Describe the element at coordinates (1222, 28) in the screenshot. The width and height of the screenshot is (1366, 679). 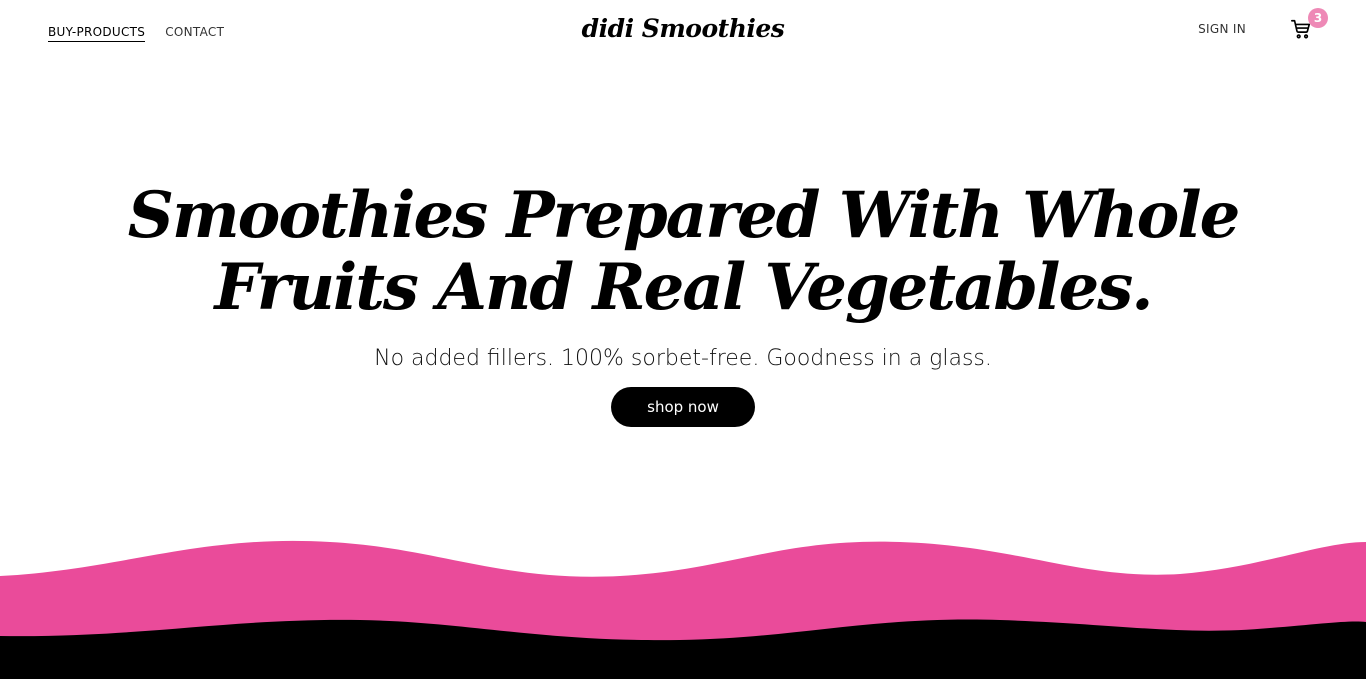
I see `sign-in-link: SIGN IN` at that location.